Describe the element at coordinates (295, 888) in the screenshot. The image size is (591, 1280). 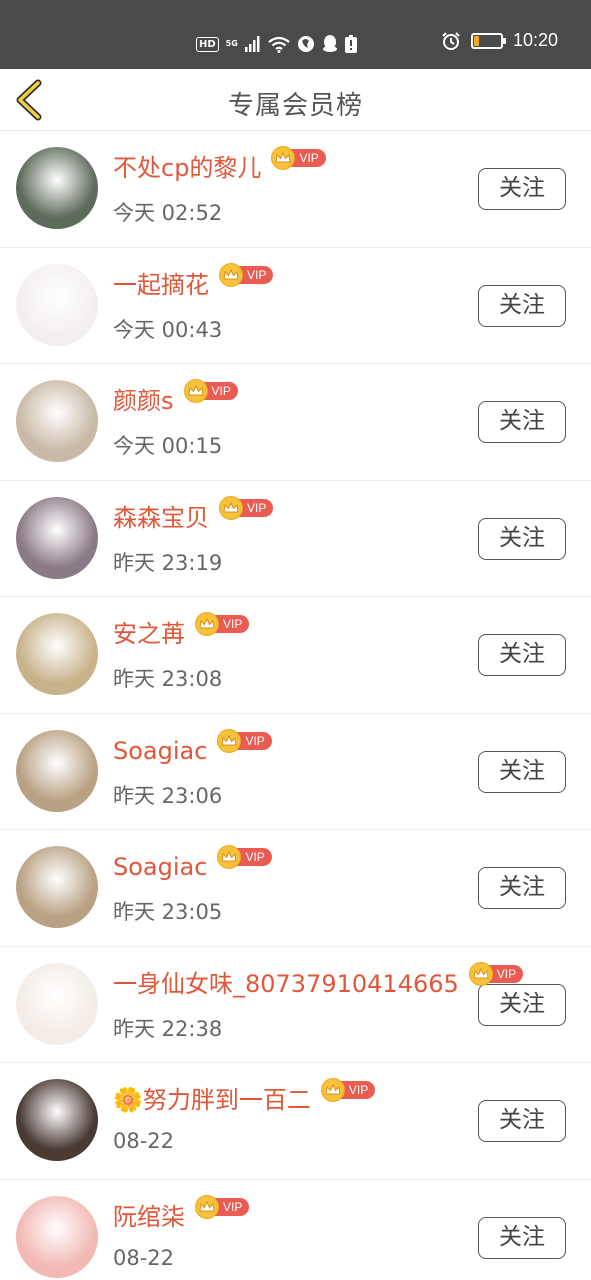
I see `member-row: Soagiac VIP 昨天 23:05 关注` at that location.